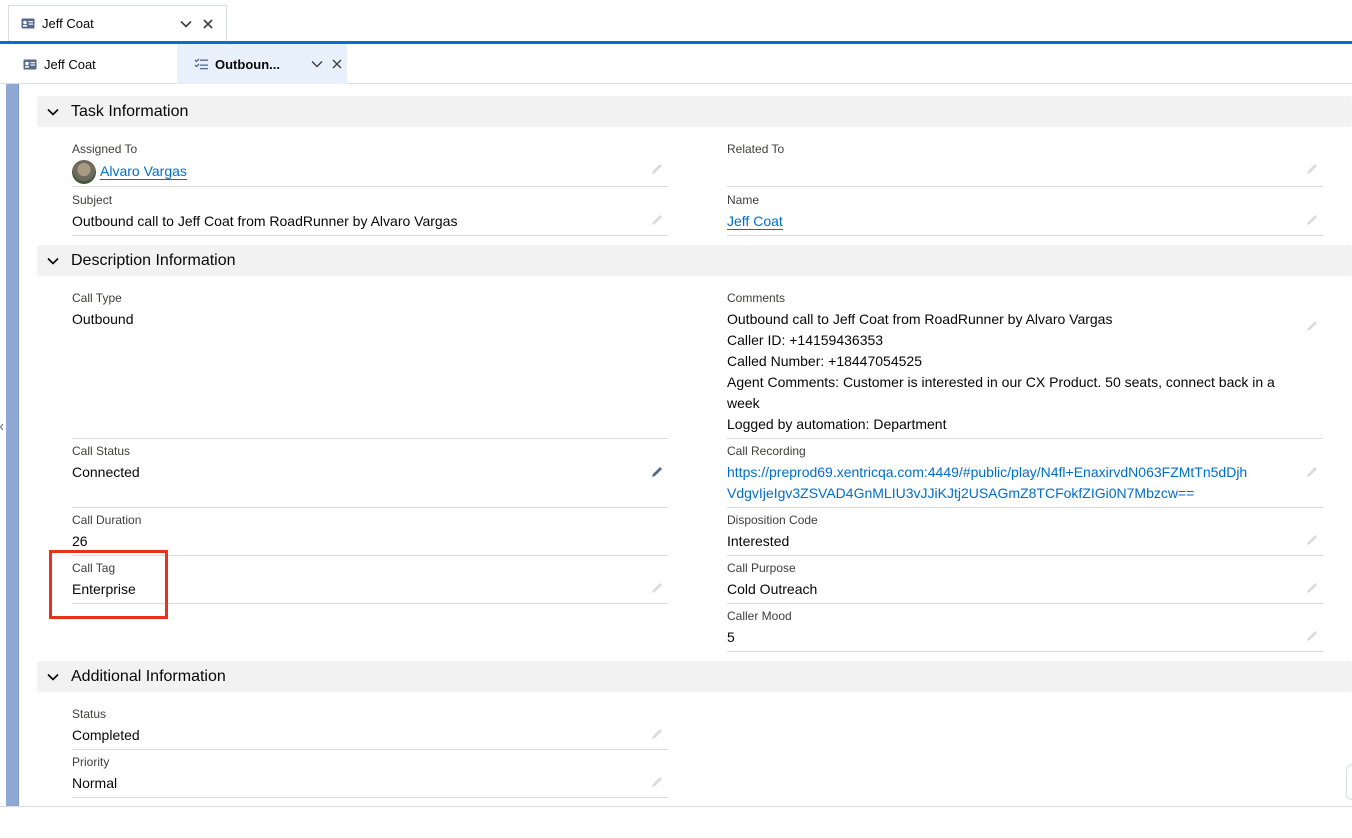 The width and height of the screenshot is (1352, 838). What do you see at coordinates (743, 200) in the screenshot?
I see `field-label: Name` at bounding box center [743, 200].